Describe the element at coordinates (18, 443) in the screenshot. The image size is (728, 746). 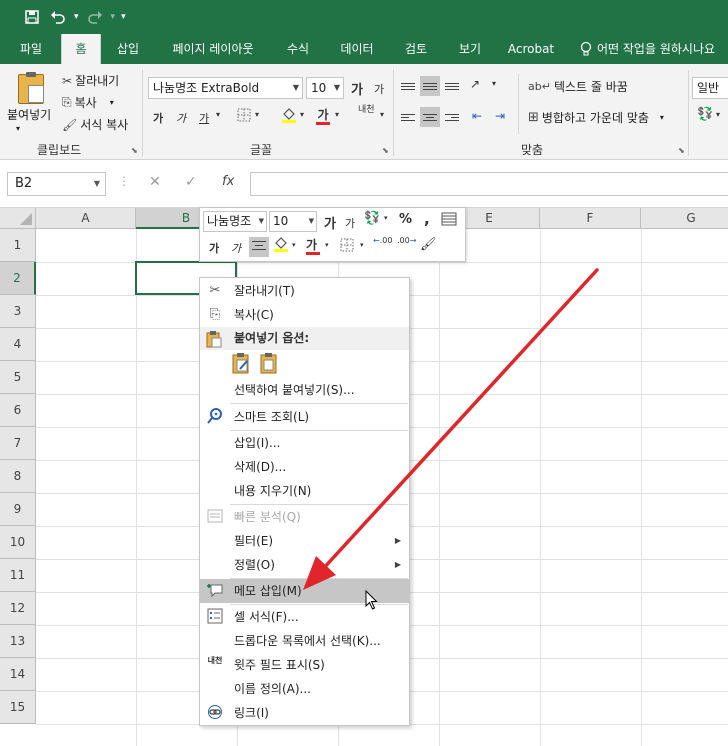
I see `row-header-7: 7` at that location.